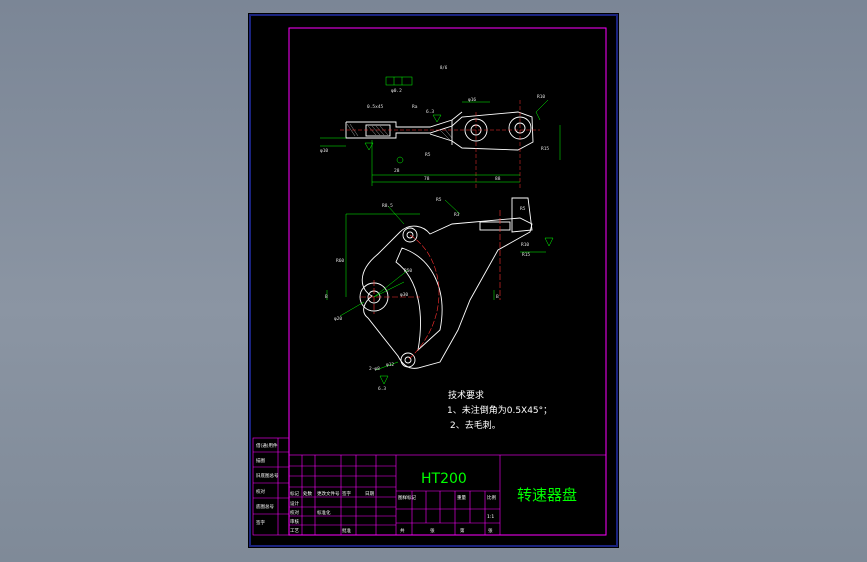 The image size is (867, 562). I want to click on material-label: HT200, so click(444, 479).